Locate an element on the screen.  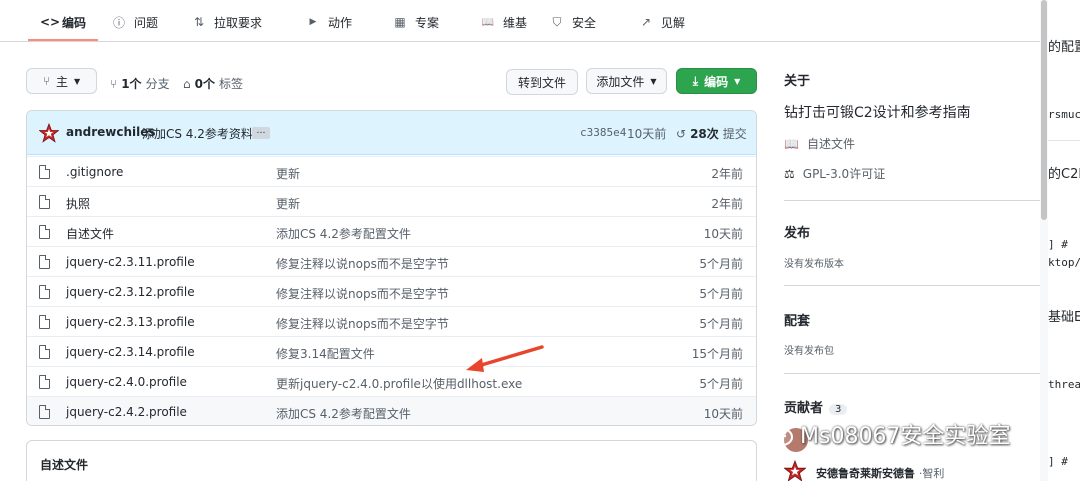
strip-text: ktop/ is located at coordinates (1064, 262).